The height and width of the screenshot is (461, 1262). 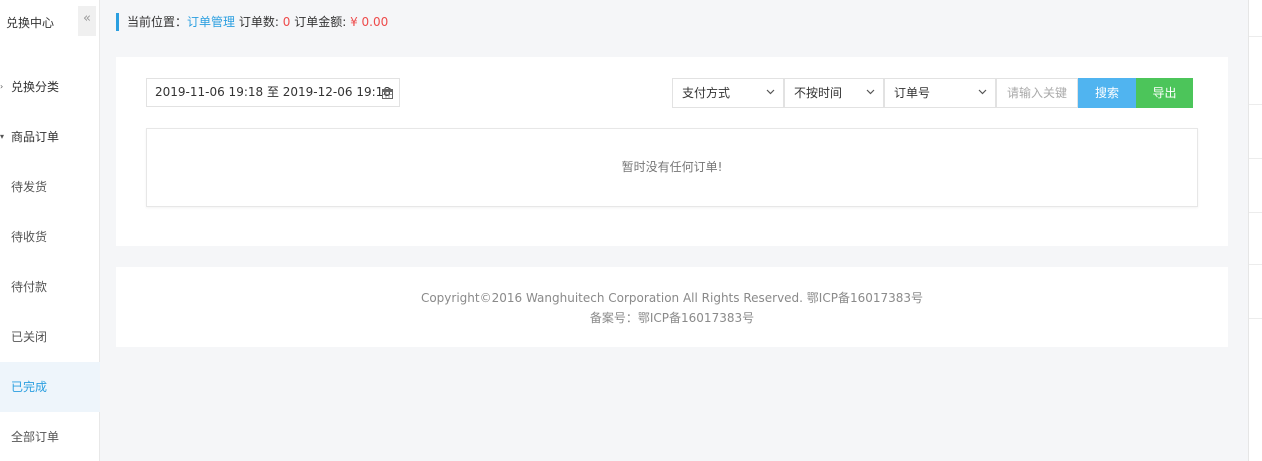 What do you see at coordinates (50, 287) in the screenshot?
I see `sidebar-item-pending-payment: 待付款` at bounding box center [50, 287].